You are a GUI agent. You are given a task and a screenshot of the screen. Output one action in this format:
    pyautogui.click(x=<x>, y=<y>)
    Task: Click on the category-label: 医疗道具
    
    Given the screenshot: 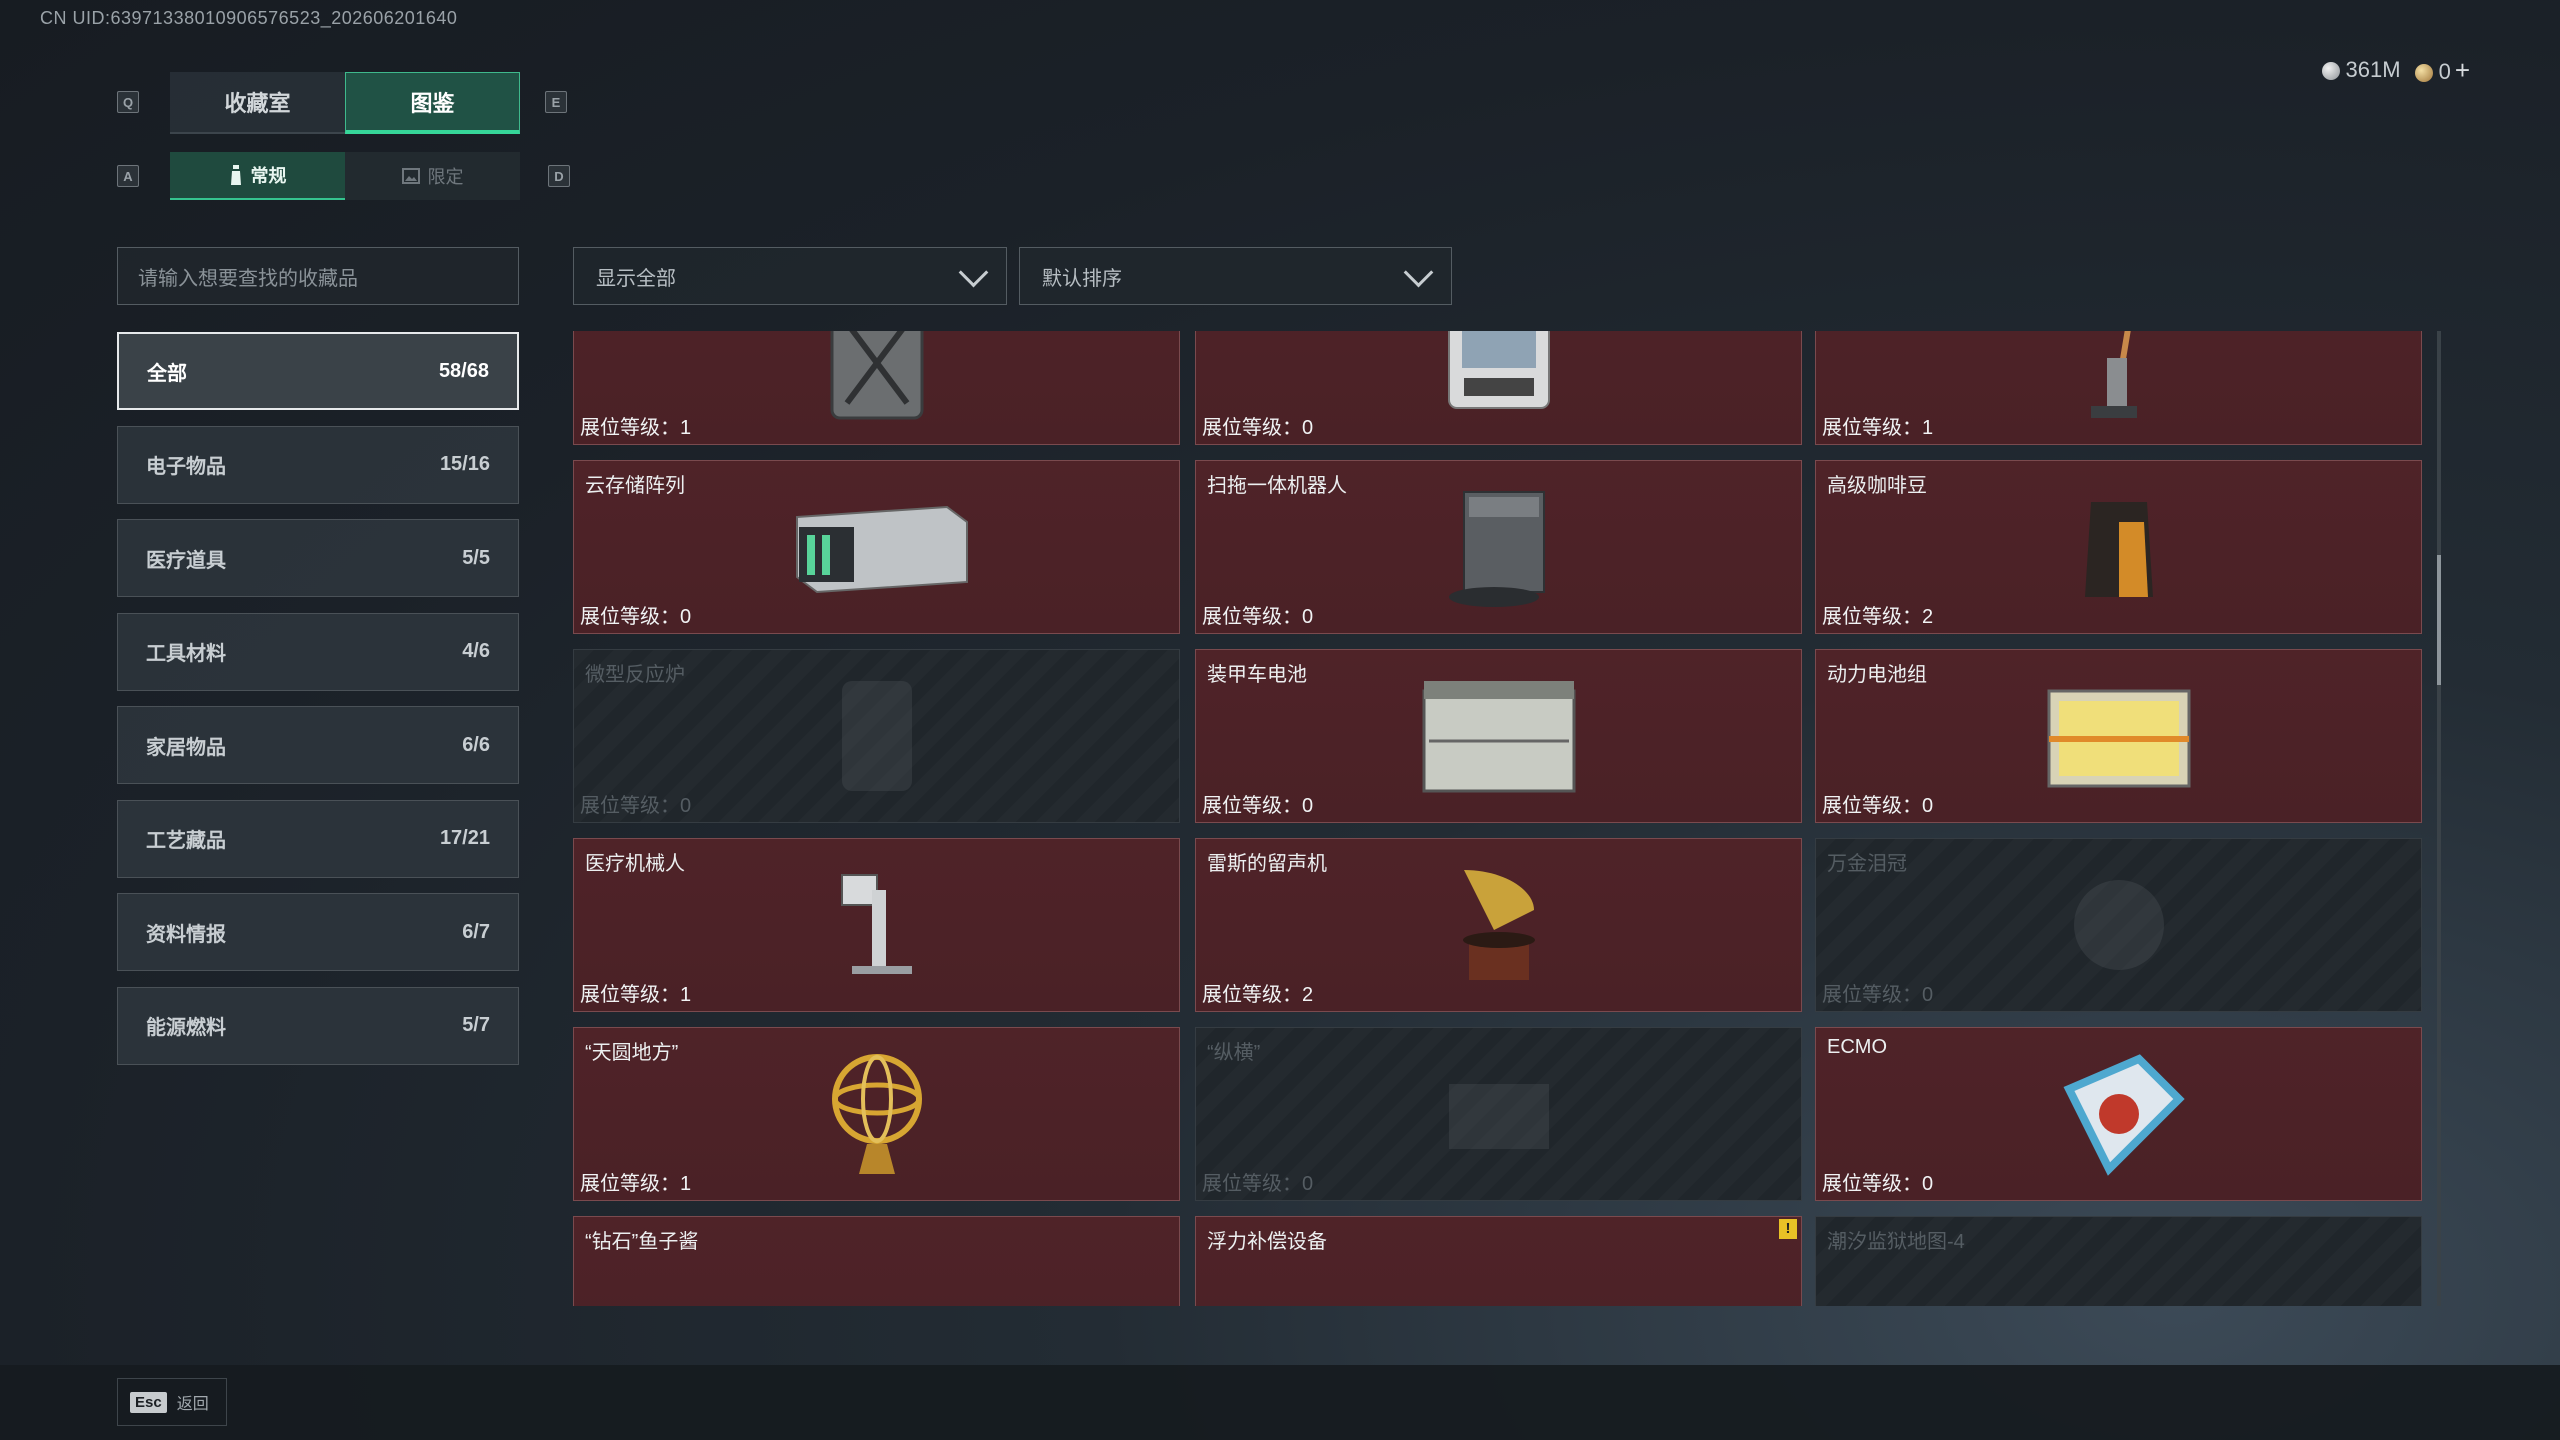 What is the action you would take?
    pyautogui.click(x=186, y=560)
    